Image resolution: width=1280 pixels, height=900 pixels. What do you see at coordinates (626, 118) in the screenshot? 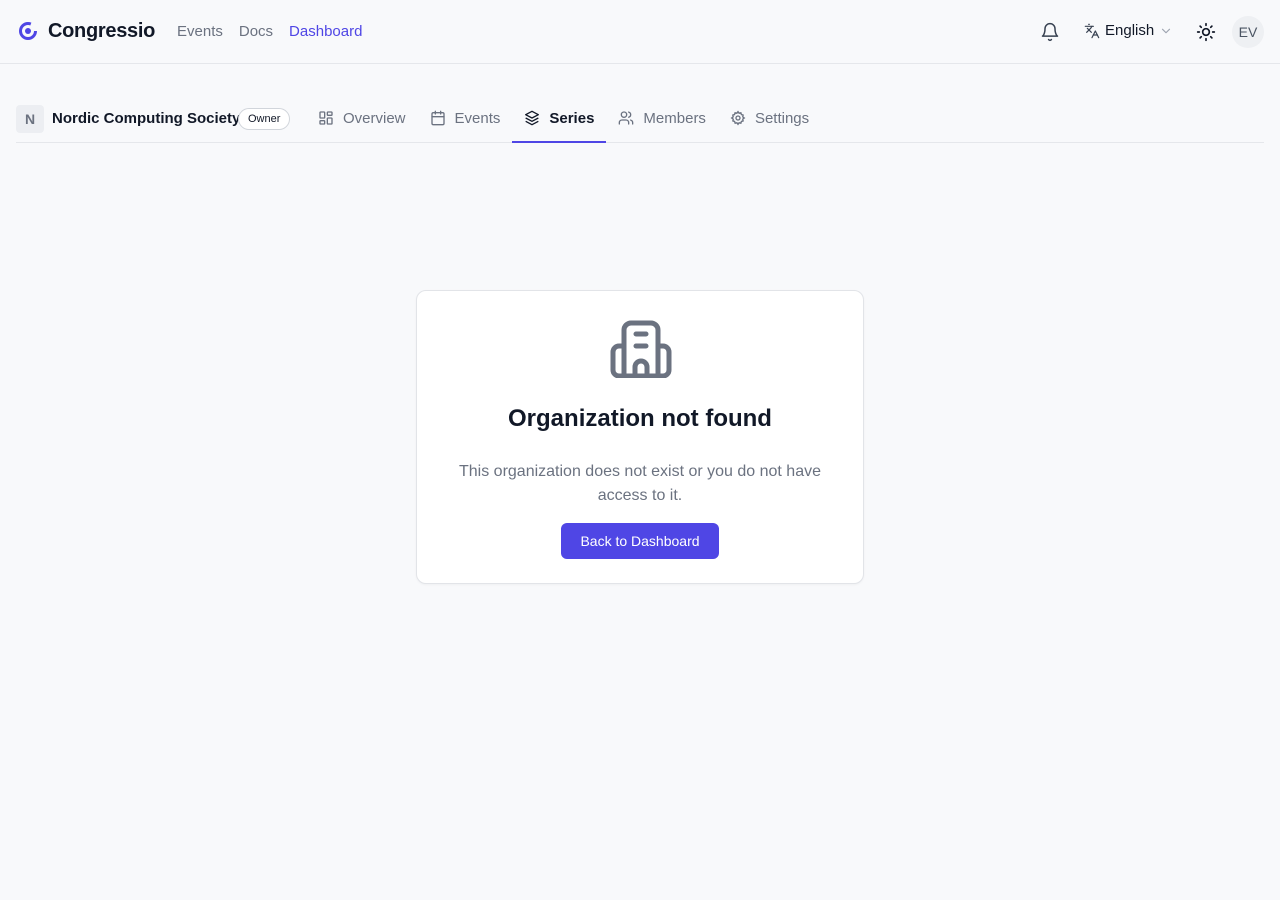
I see `users-icon` at bounding box center [626, 118].